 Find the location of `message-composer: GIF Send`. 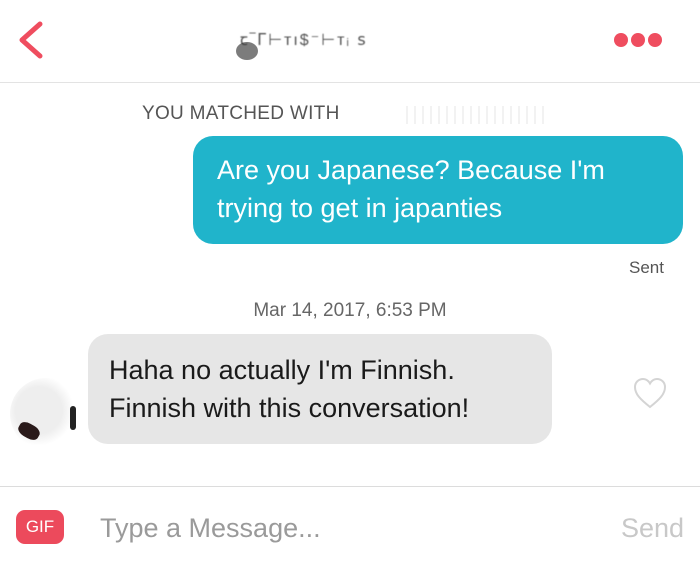

message-composer: GIF Send is located at coordinates (350, 526).